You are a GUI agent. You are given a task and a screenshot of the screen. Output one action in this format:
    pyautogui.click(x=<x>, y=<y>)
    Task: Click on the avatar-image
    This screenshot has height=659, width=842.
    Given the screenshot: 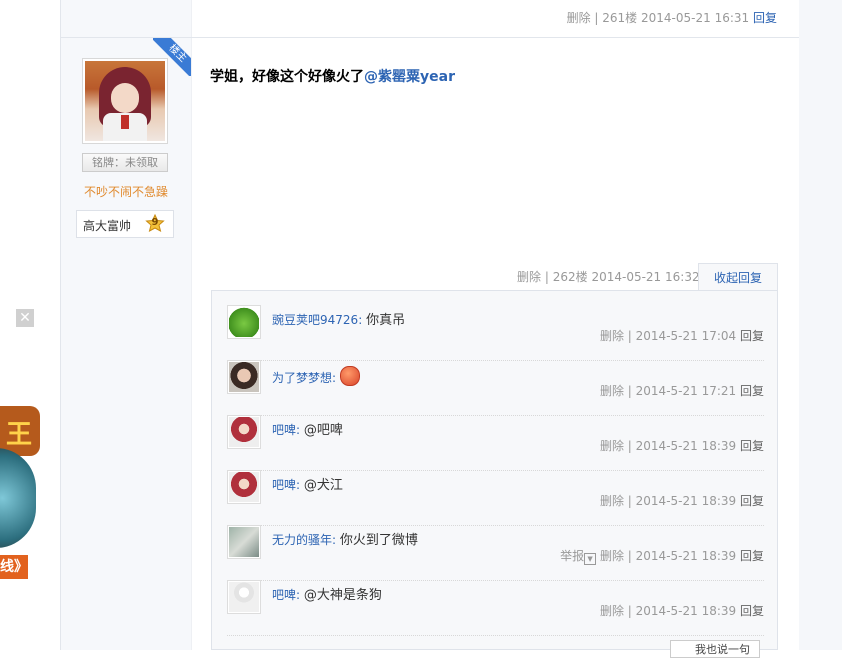 What is the action you would take?
    pyautogui.click(x=125, y=101)
    